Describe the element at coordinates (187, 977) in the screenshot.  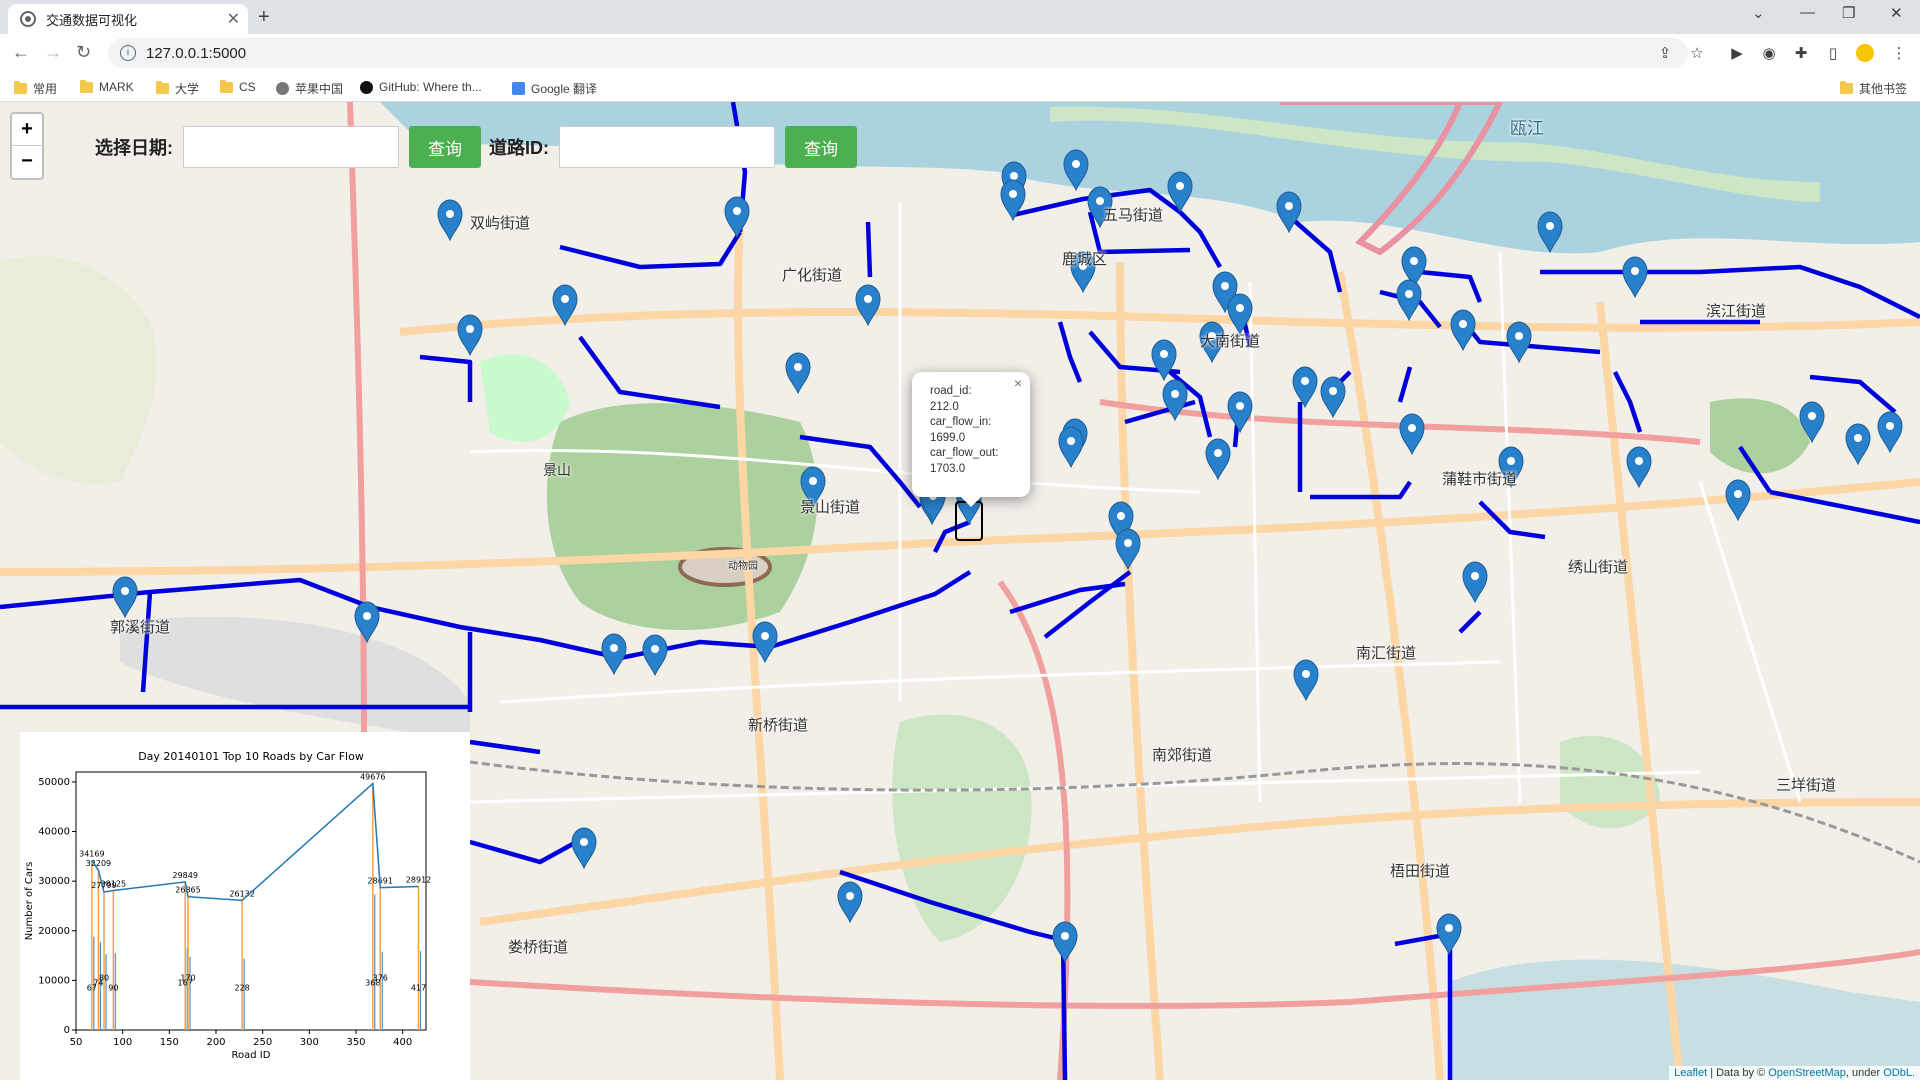
I see `road-id-label: 170` at that location.